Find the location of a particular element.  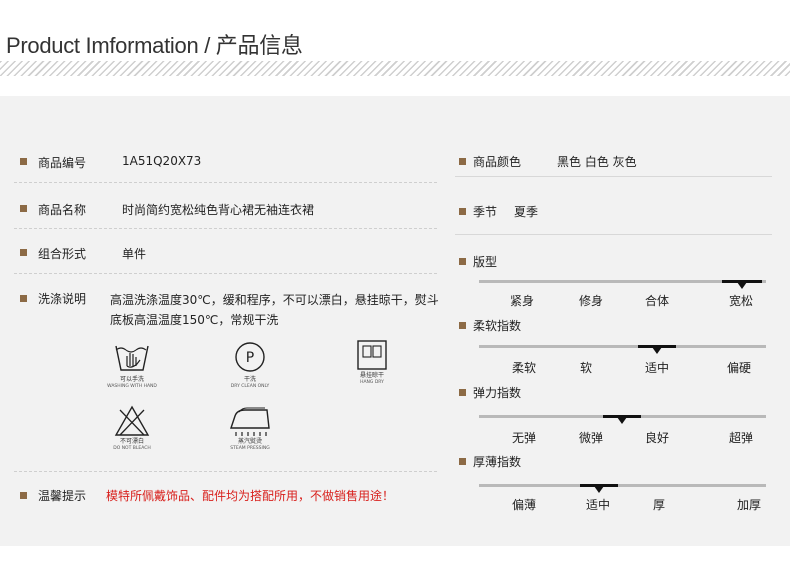

softness-option: 软 is located at coordinates (586, 368).